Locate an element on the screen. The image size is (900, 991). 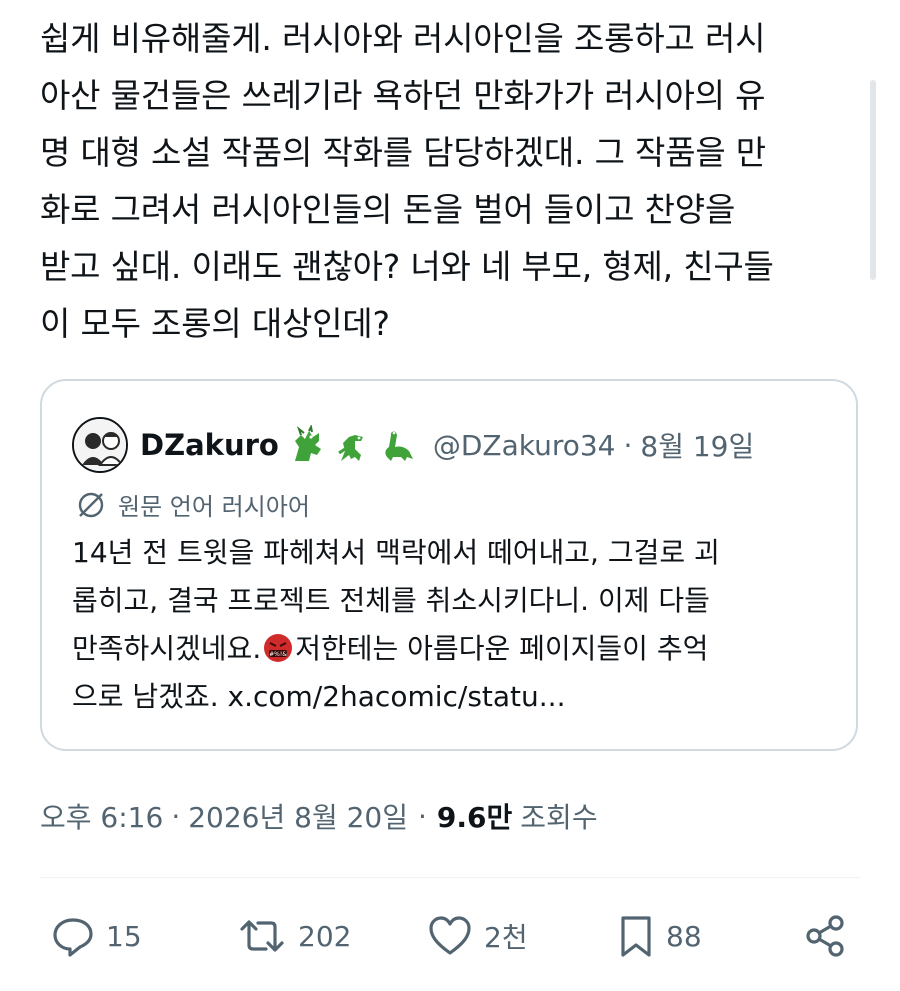
post-time: 오후 6:16 is located at coordinates (101, 816).